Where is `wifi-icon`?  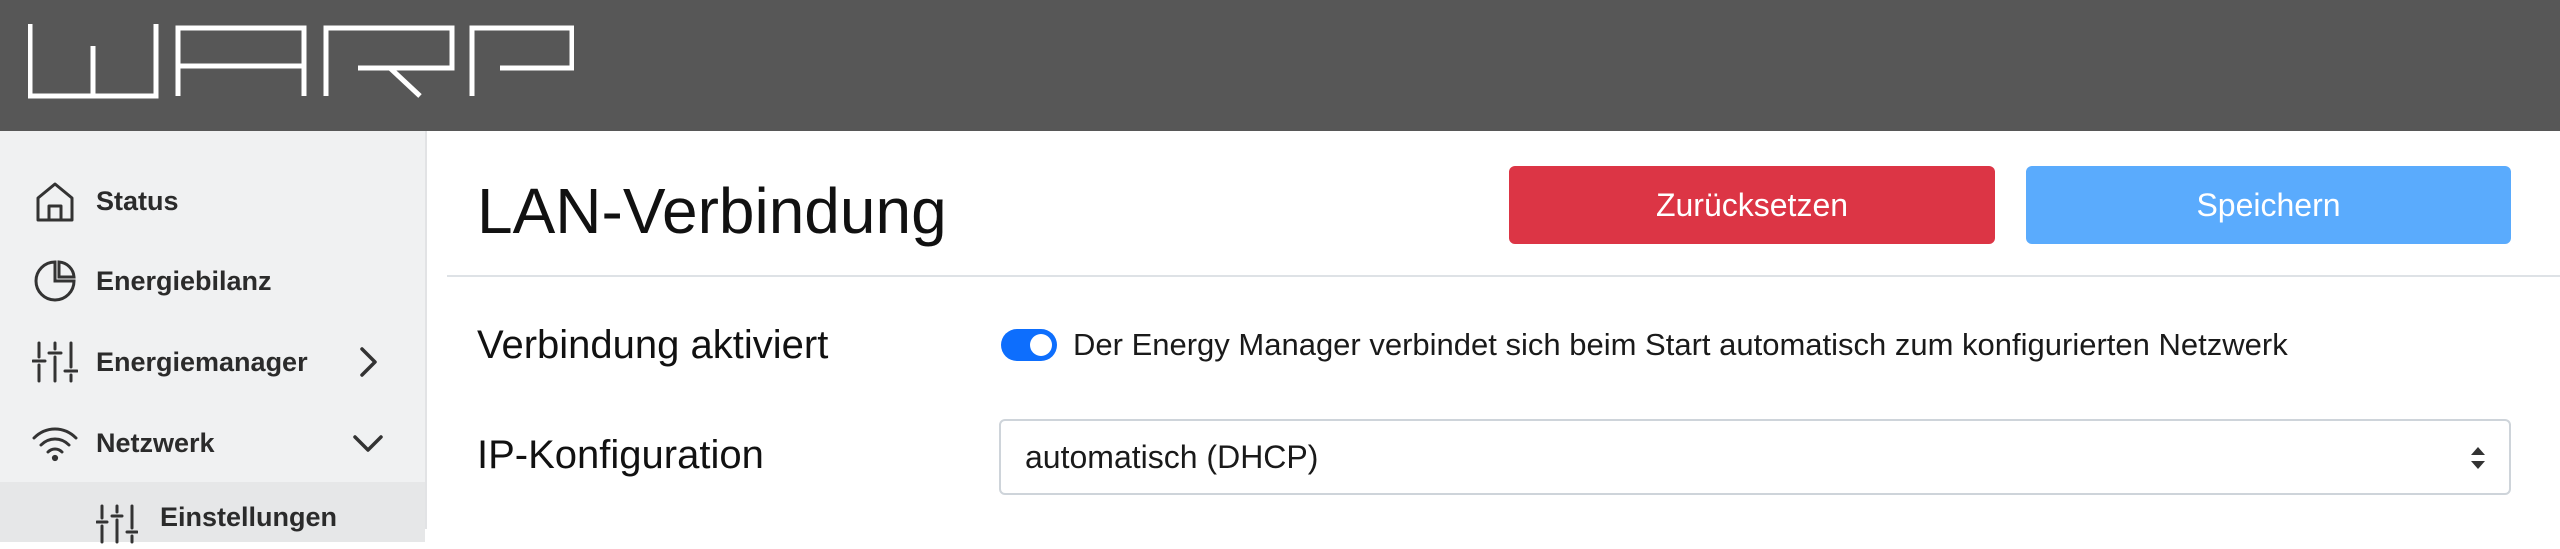 wifi-icon is located at coordinates (55, 443).